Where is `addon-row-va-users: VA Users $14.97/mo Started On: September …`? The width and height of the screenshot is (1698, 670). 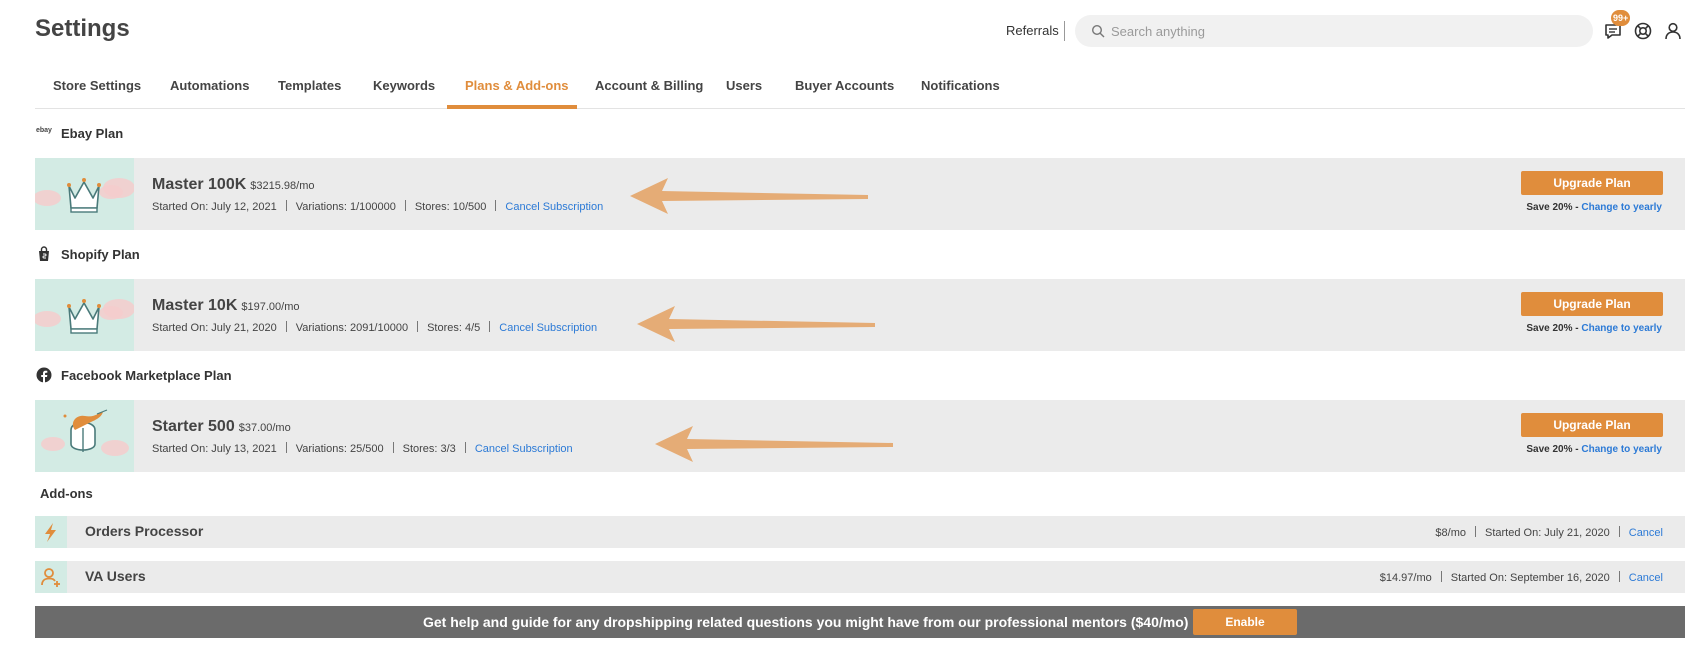 addon-row-va-users: VA Users $14.97/mo Started On: September … is located at coordinates (860, 577).